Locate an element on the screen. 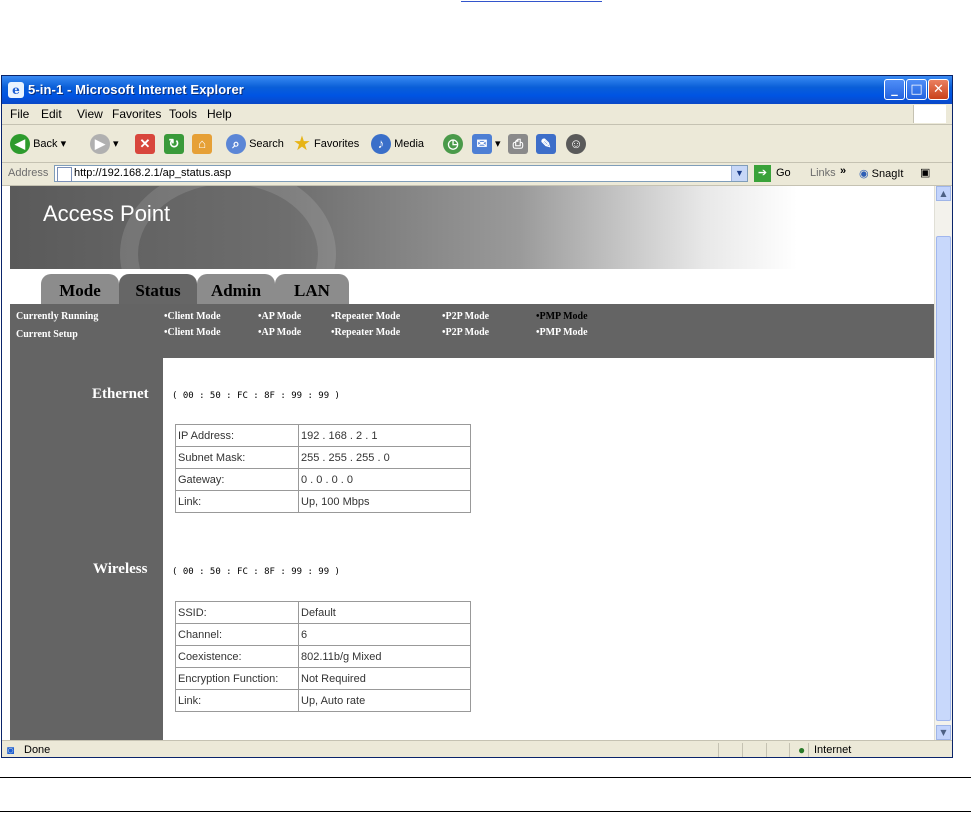 This screenshot has height=813, width=971. ethernet-heading: Ethernet is located at coordinates (120, 394).